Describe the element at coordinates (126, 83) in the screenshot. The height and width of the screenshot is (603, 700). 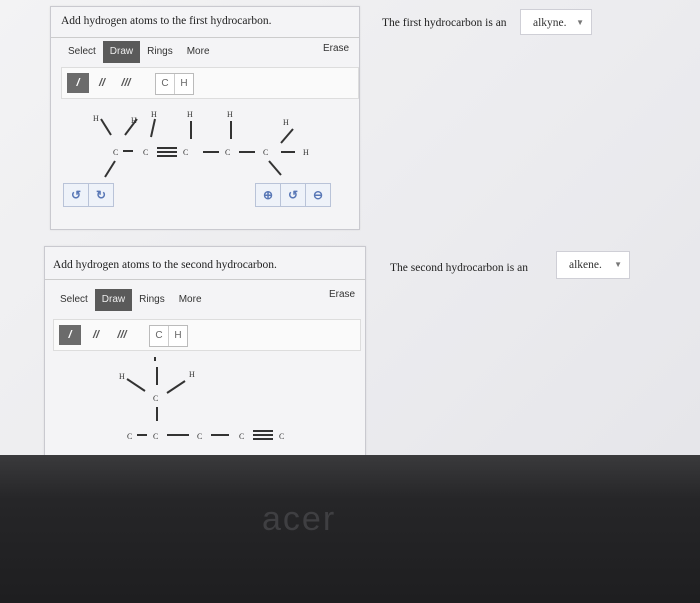
I see `triple-bond-button-1: ///` at that location.